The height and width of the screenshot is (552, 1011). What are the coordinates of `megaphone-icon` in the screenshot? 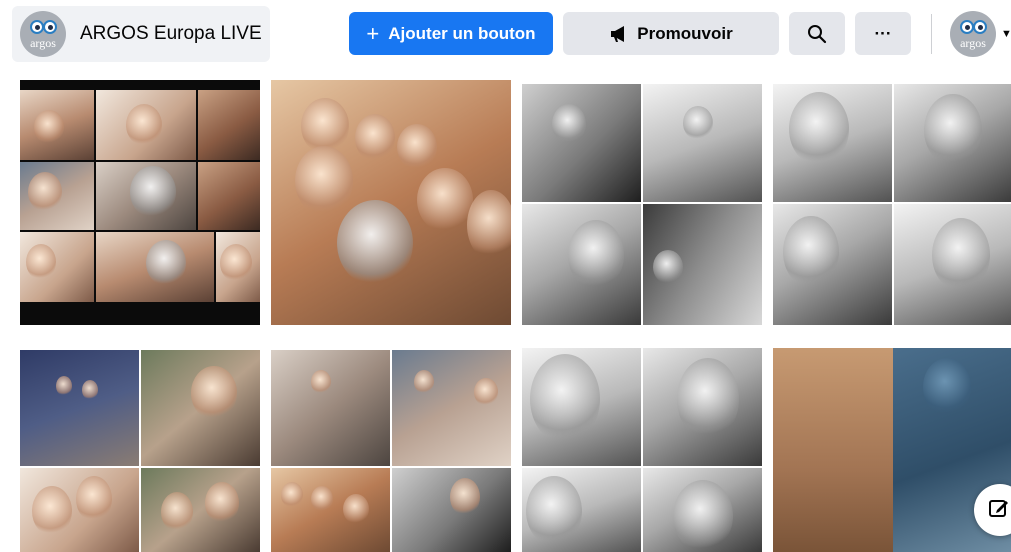 It's located at (619, 34).